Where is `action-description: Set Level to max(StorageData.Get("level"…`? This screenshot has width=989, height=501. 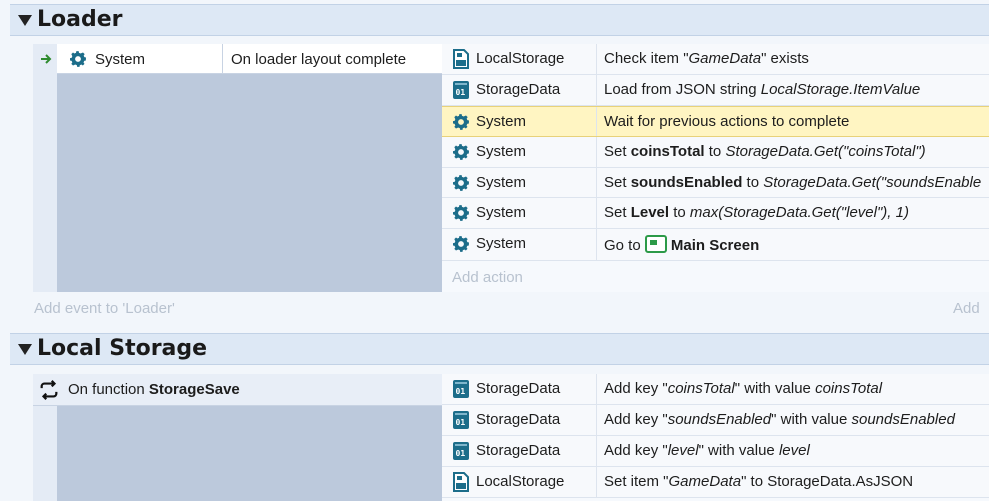 action-description: Set Level to max(StorageData.Get("level"… is located at coordinates (756, 212).